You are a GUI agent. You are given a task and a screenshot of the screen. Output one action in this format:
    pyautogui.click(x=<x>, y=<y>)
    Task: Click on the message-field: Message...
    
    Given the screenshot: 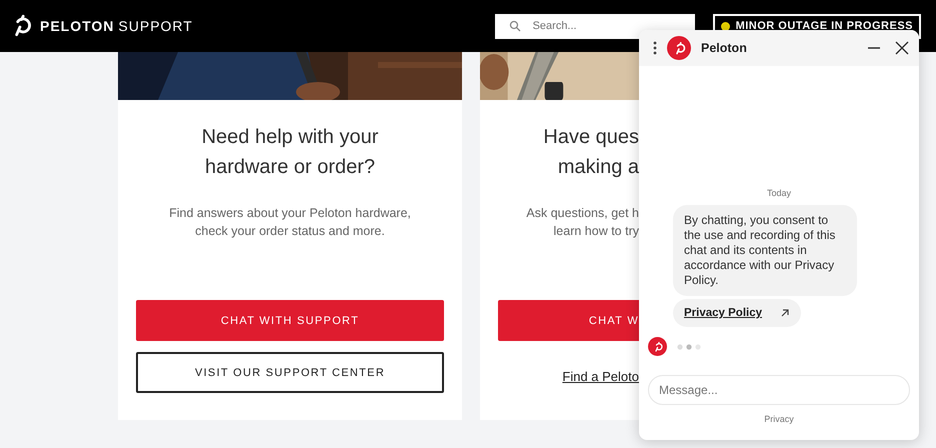 What is the action you would take?
    pyautogui.click(x=779, y=390)
    